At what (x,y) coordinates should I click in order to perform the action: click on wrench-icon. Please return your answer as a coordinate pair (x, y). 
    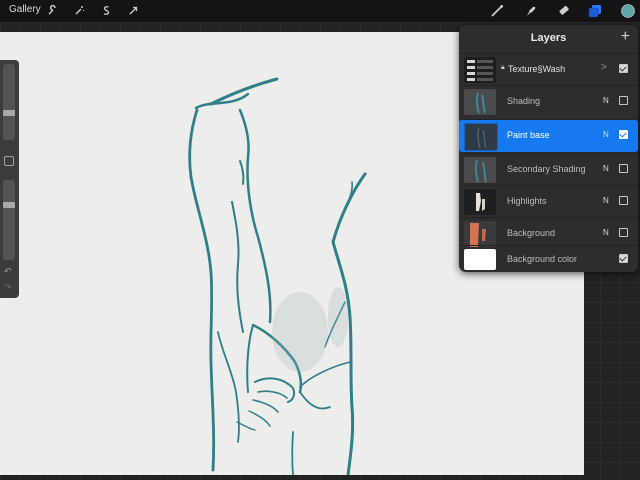
    Looking at the image, I should click on (52, 10).